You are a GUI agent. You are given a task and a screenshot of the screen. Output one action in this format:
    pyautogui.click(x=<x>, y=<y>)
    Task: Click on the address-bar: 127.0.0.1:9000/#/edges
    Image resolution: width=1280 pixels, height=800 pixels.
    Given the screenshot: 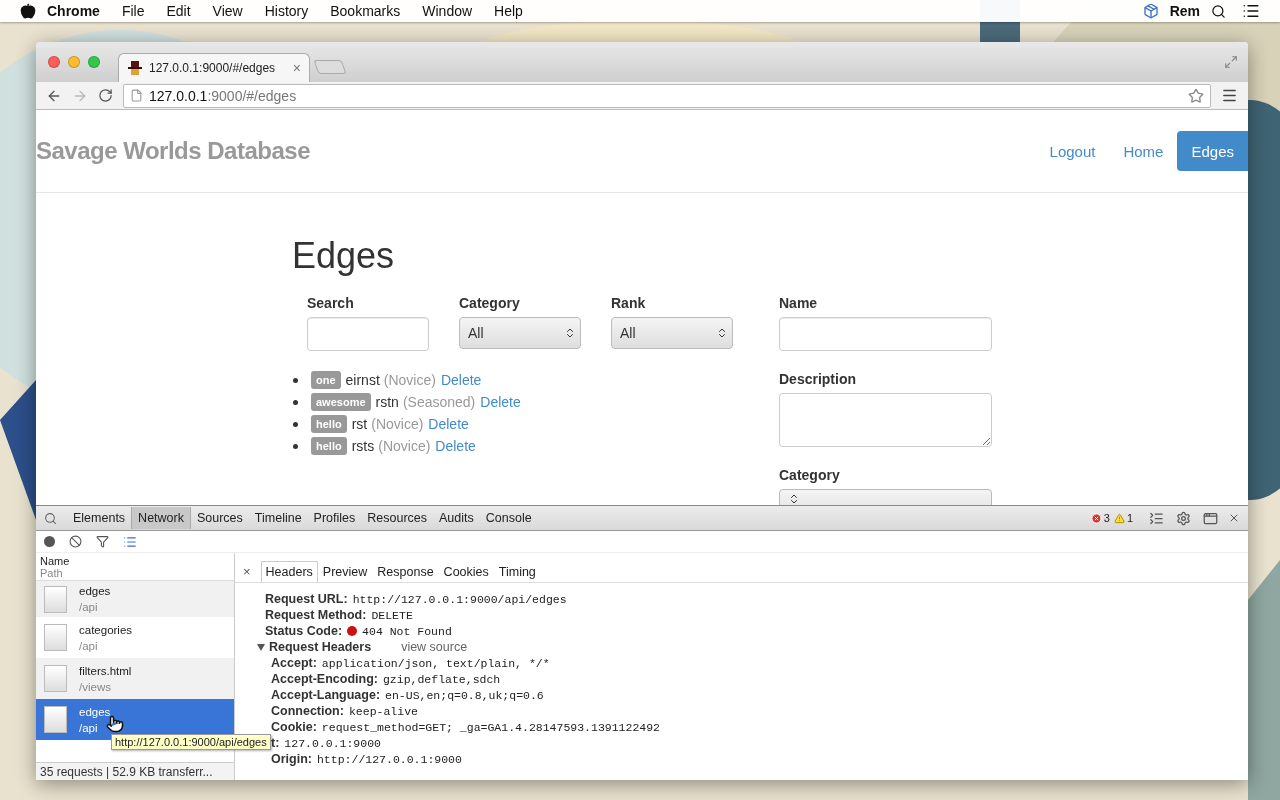 What is the action you would take?
    pyautogui.click(x=667, y=95)
    